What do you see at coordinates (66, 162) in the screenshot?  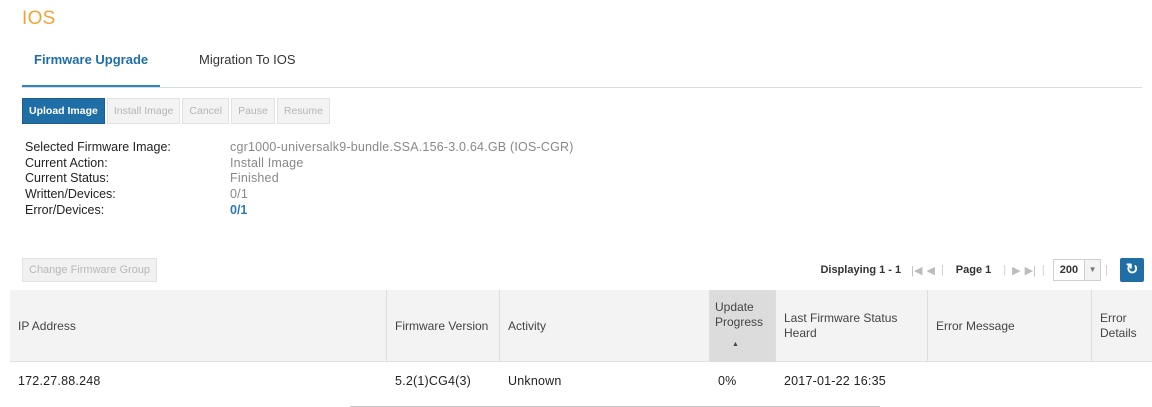 I see `info-label: Current Action:` at bounding box center [66, 162].